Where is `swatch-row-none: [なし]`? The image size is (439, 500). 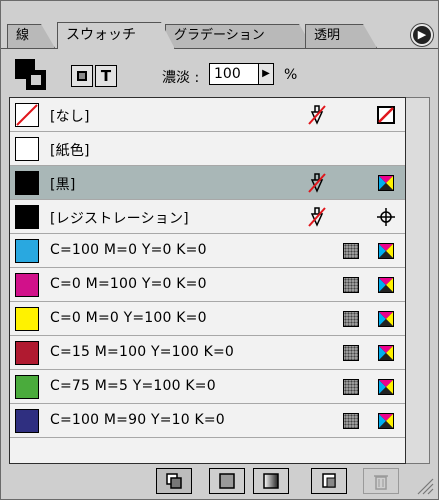 swatch-row-none: [なし] is located at coordinates (207, 115).